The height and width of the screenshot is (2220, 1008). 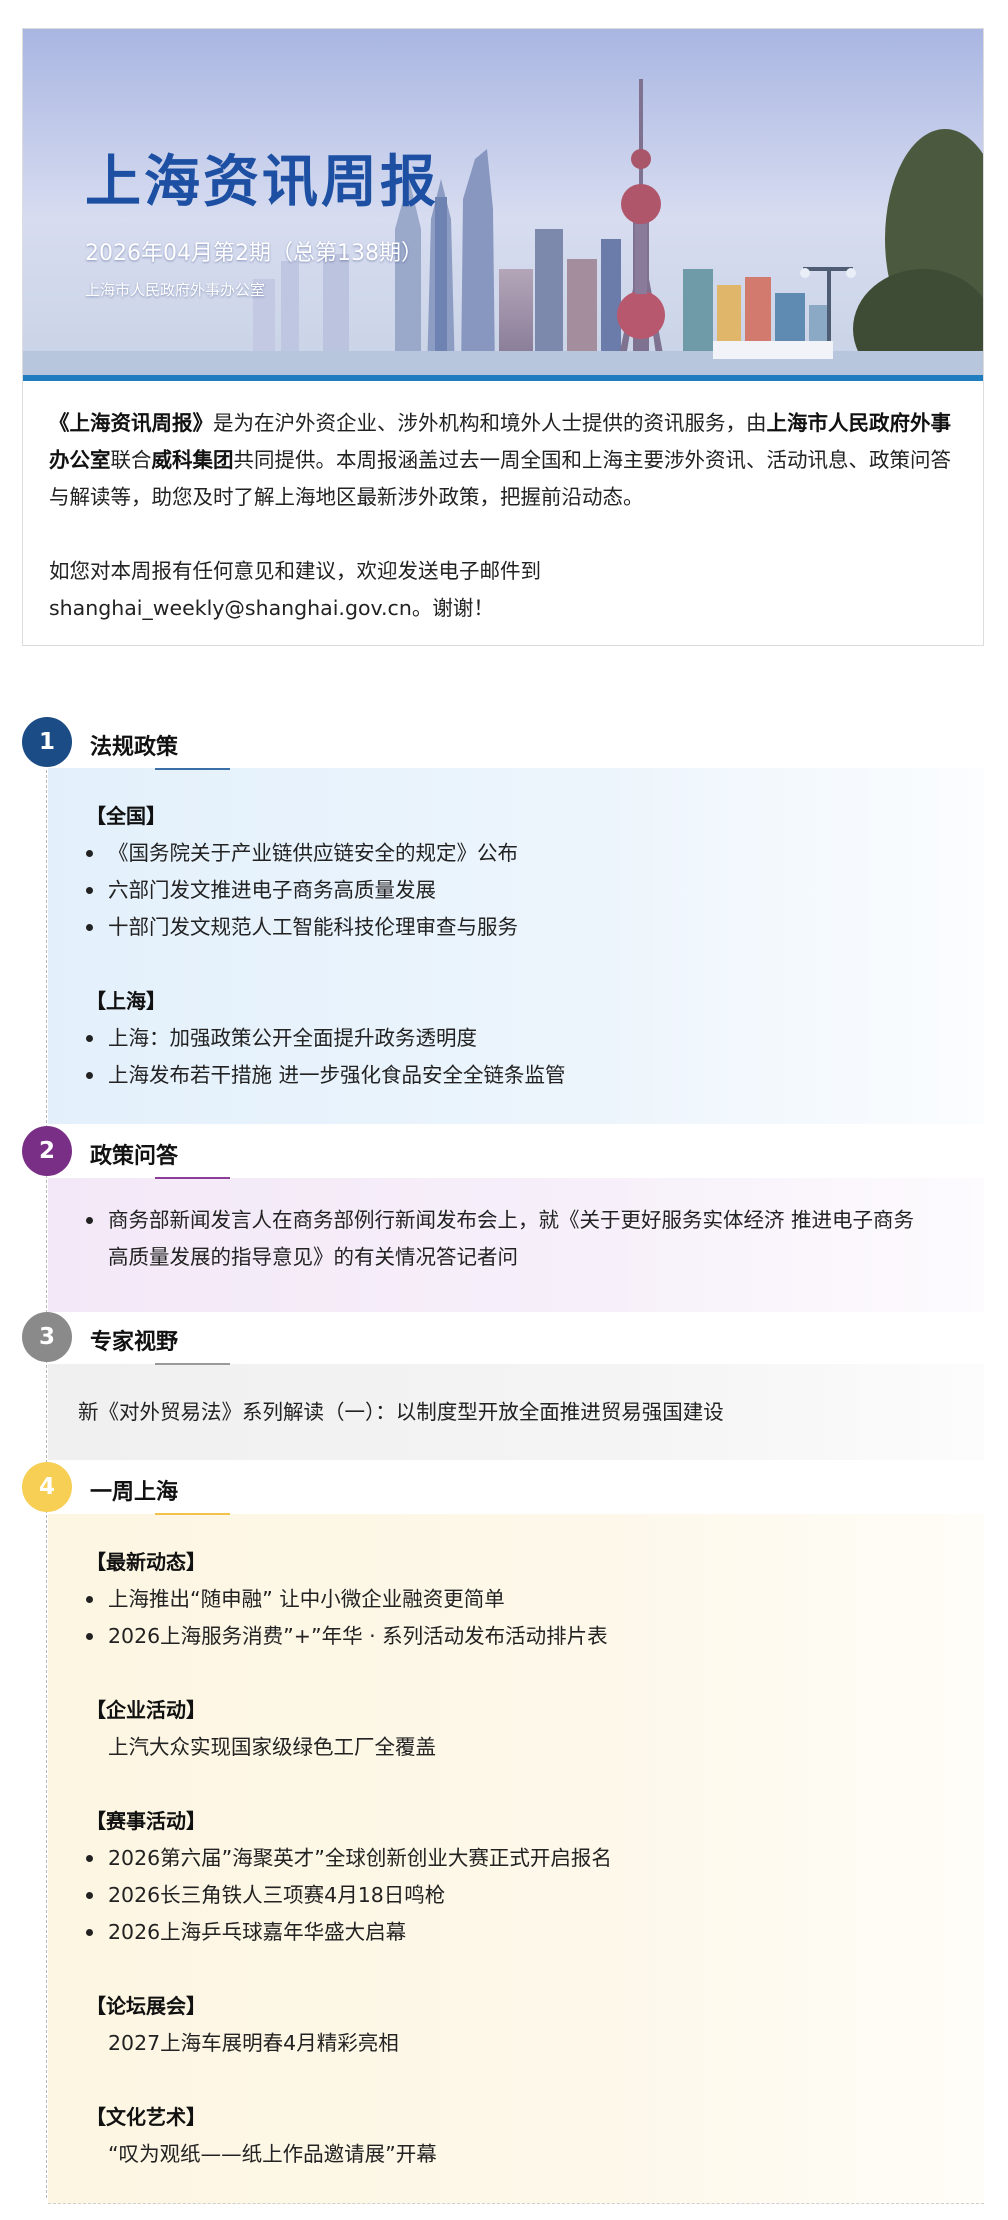 What do you see at coordinates (516, 853) in the screenshot?
I see `list-item: 《国务院关于产业链供应链安全的规定》公布` at bounding box center [516, 853].